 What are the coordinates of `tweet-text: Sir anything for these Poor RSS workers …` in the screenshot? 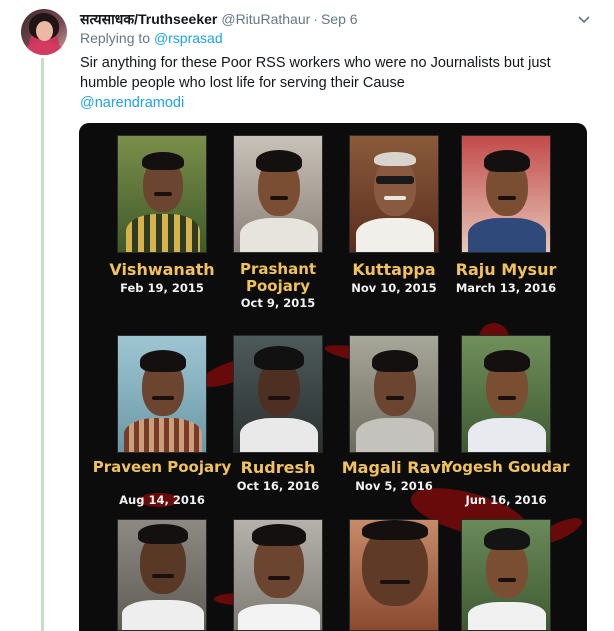 It's located at (340, 83).